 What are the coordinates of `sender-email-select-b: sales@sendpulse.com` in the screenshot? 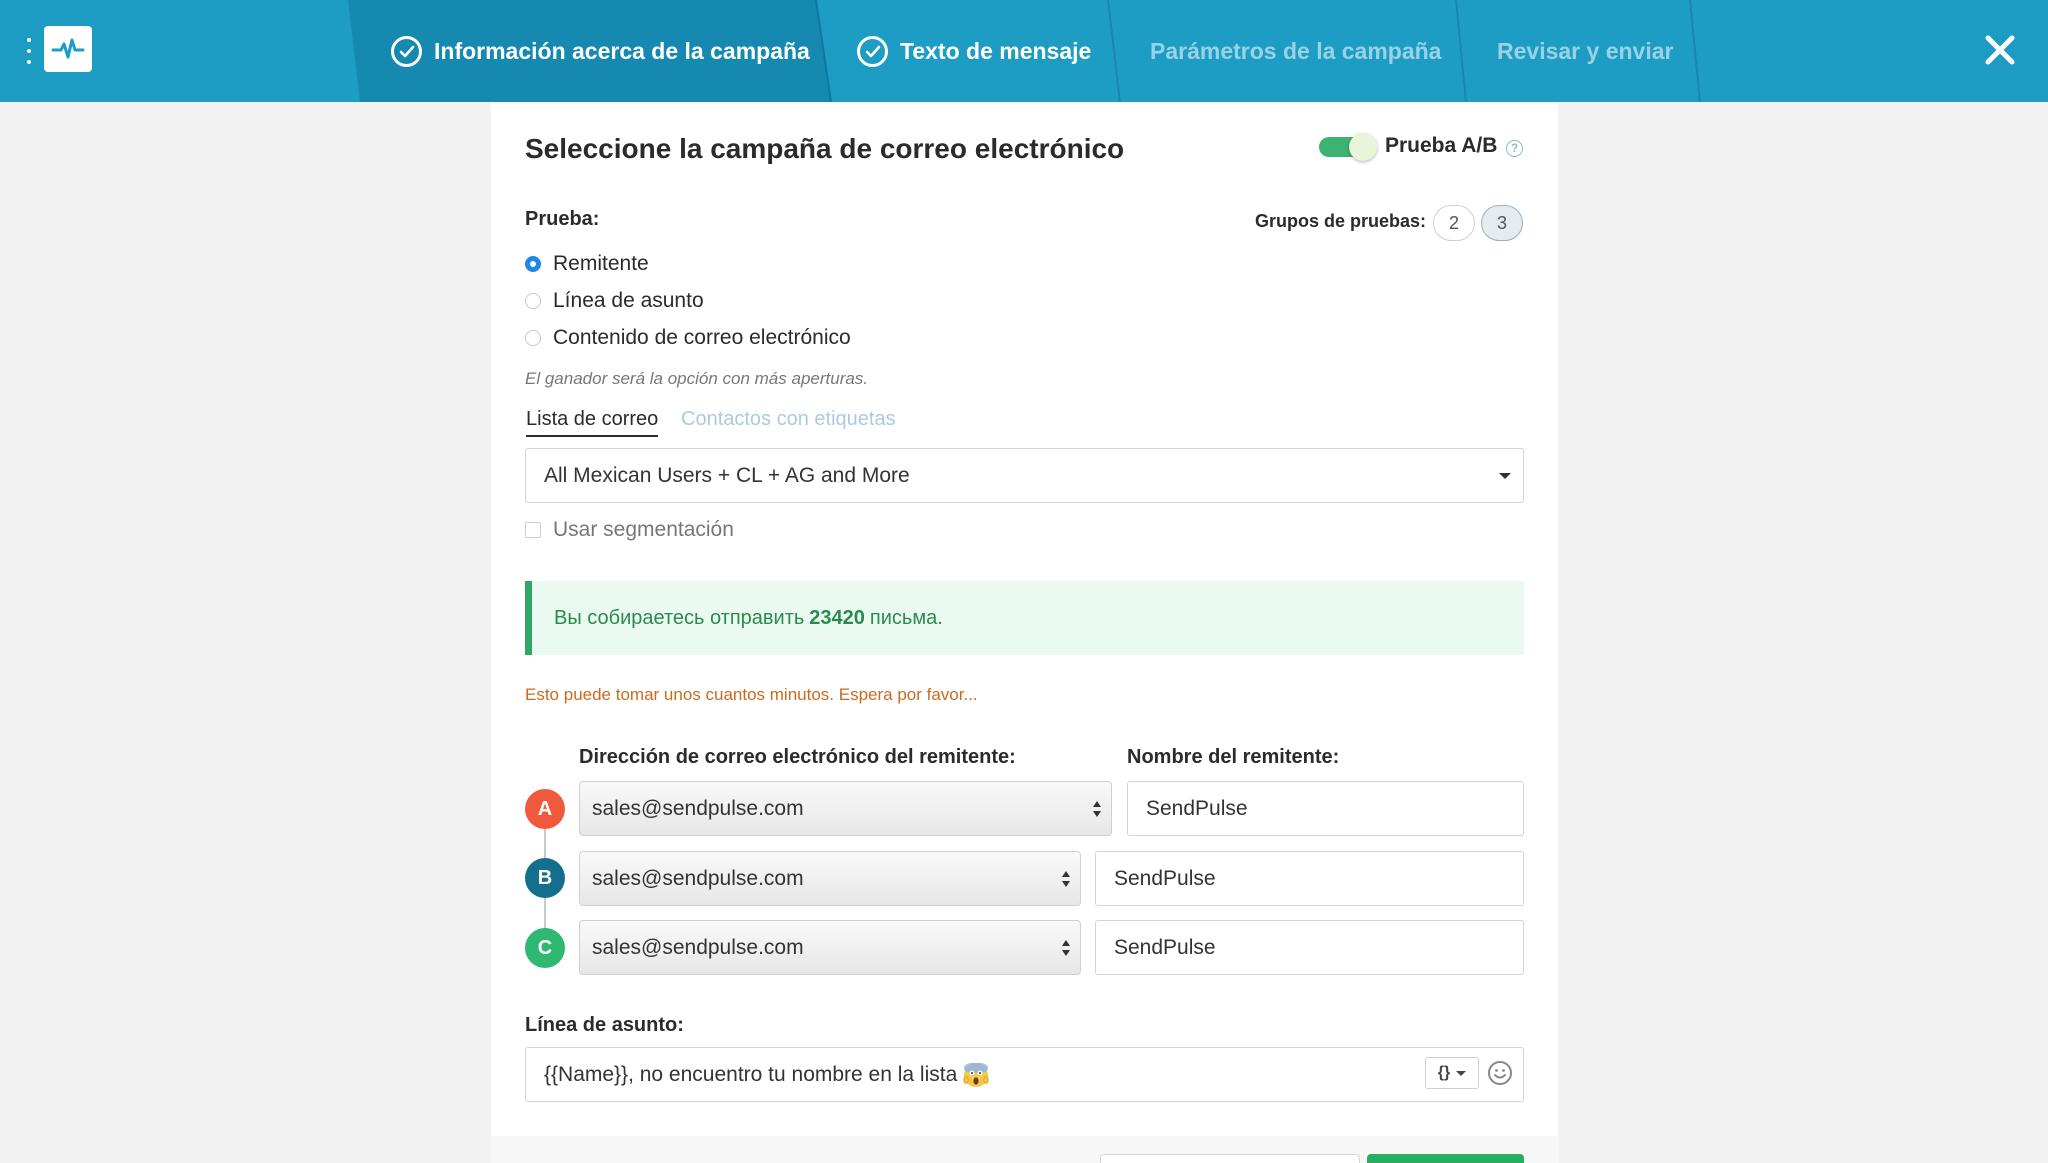 It's located at (830, 878).